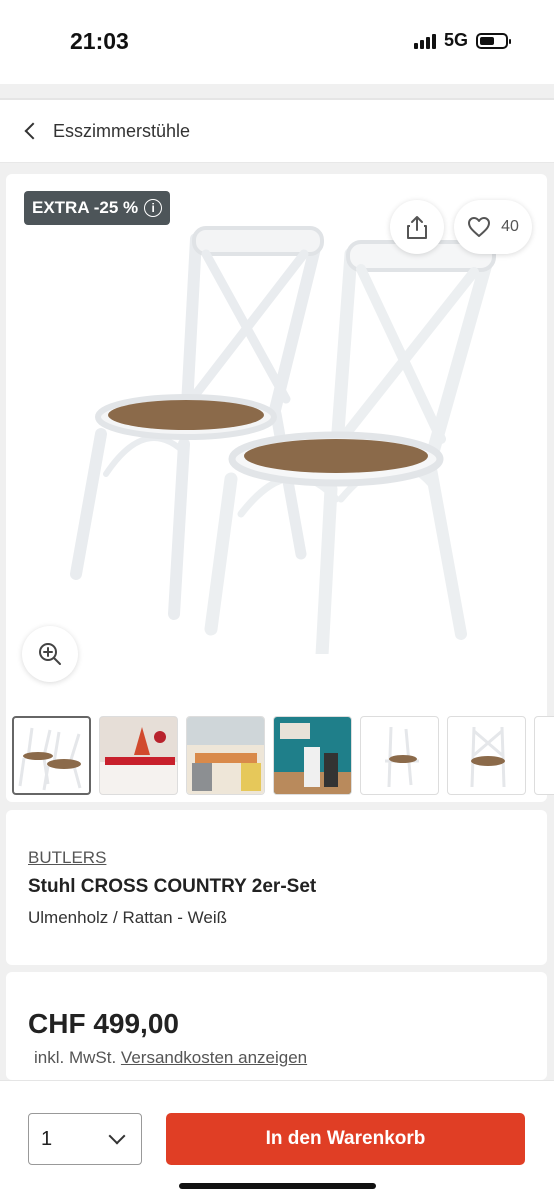 The width and height of the screenshot is (554, 1201). I want to click on back-navigation: Esszimmerstühle, so click(277, 131).